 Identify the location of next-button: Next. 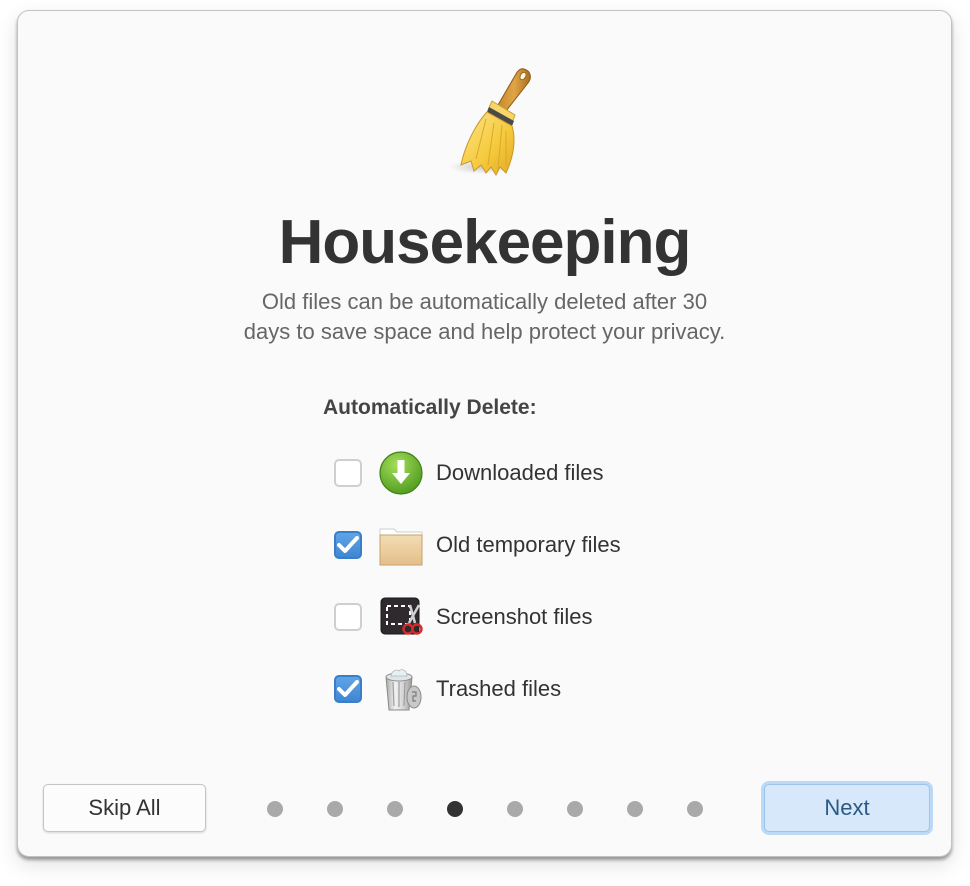
(847, 808).